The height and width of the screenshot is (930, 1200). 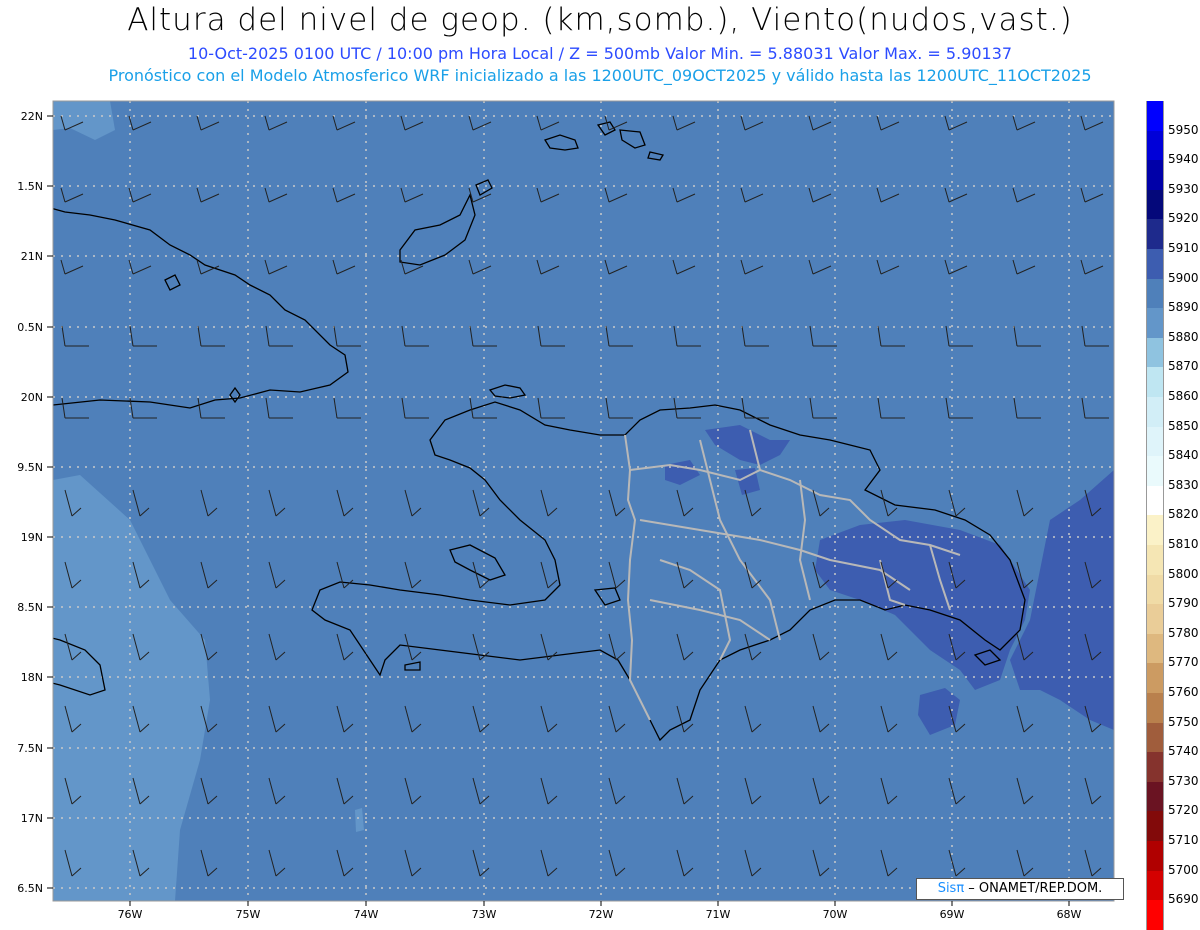 I want to click on colorbar-label: 5910, so click(x=1183, y=248).